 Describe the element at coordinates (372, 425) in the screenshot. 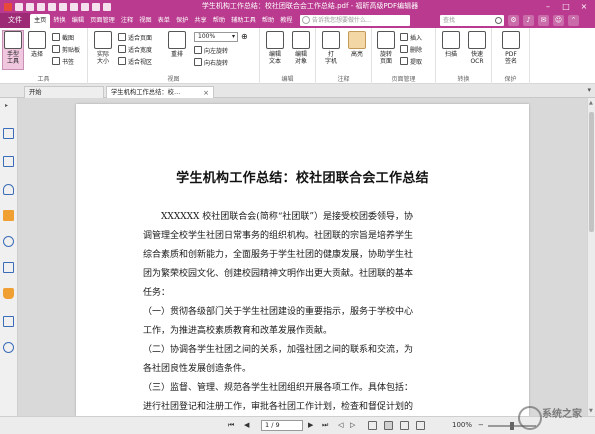

I see `single-page-view-icon` at that location.